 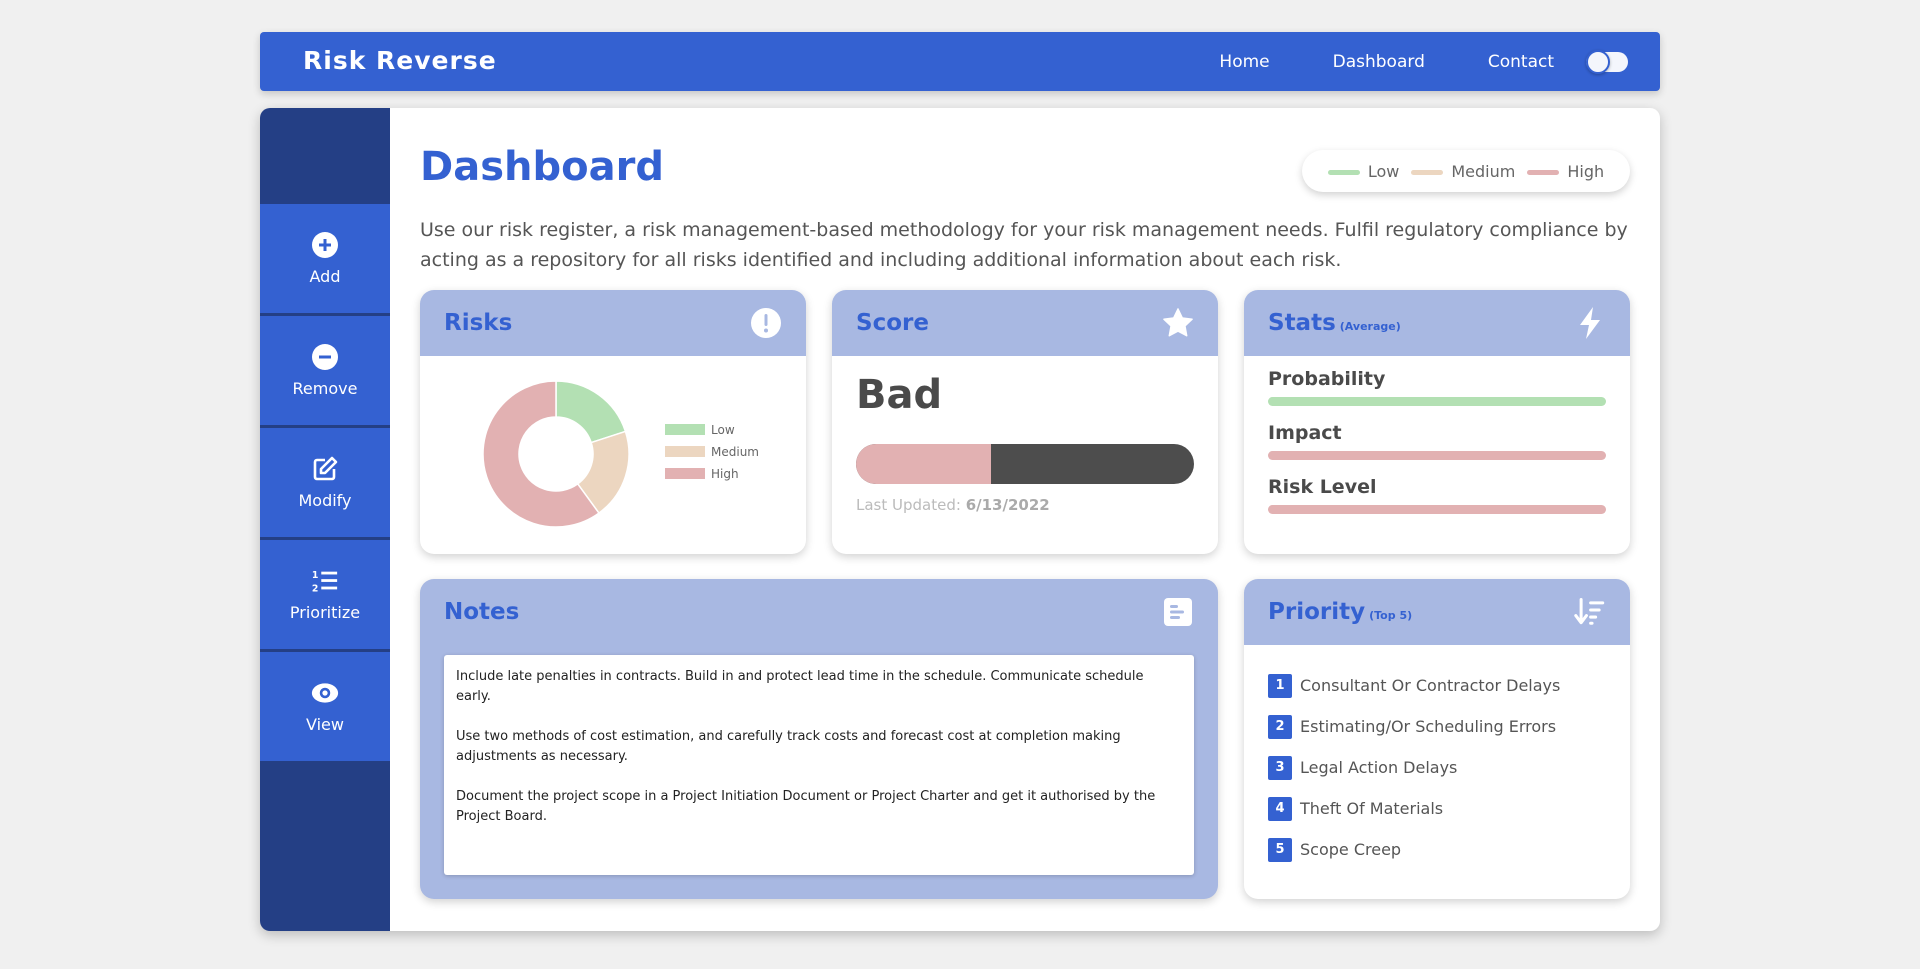 What do you see at coordinates (1280, 726) in the screenshot?
I see `priority-number: 2` at bounding box center [1280, 726].